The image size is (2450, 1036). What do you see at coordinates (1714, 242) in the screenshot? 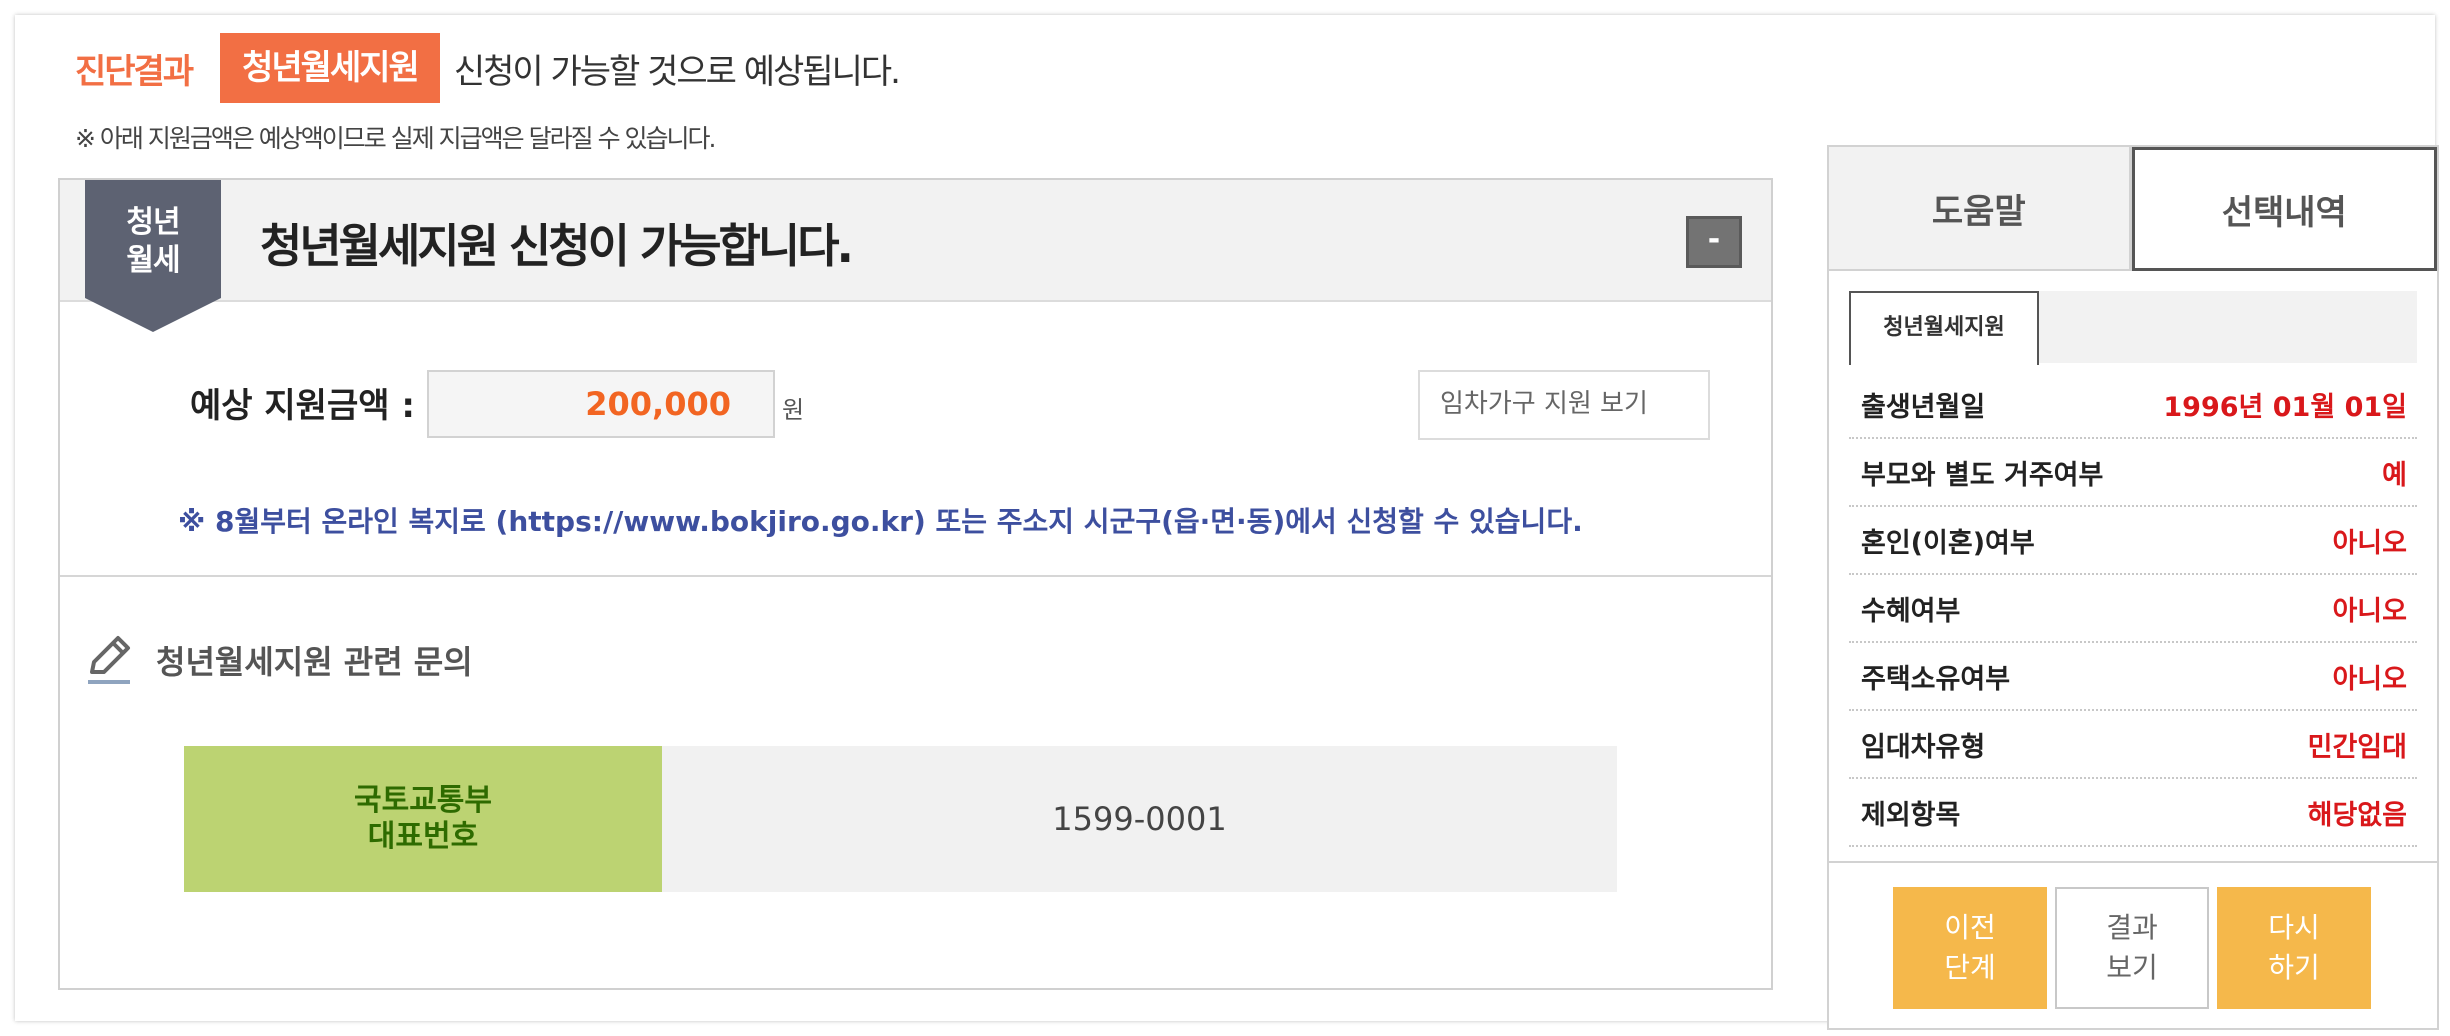
I see `collapse-button: -` at bounding box center [1714, 242].